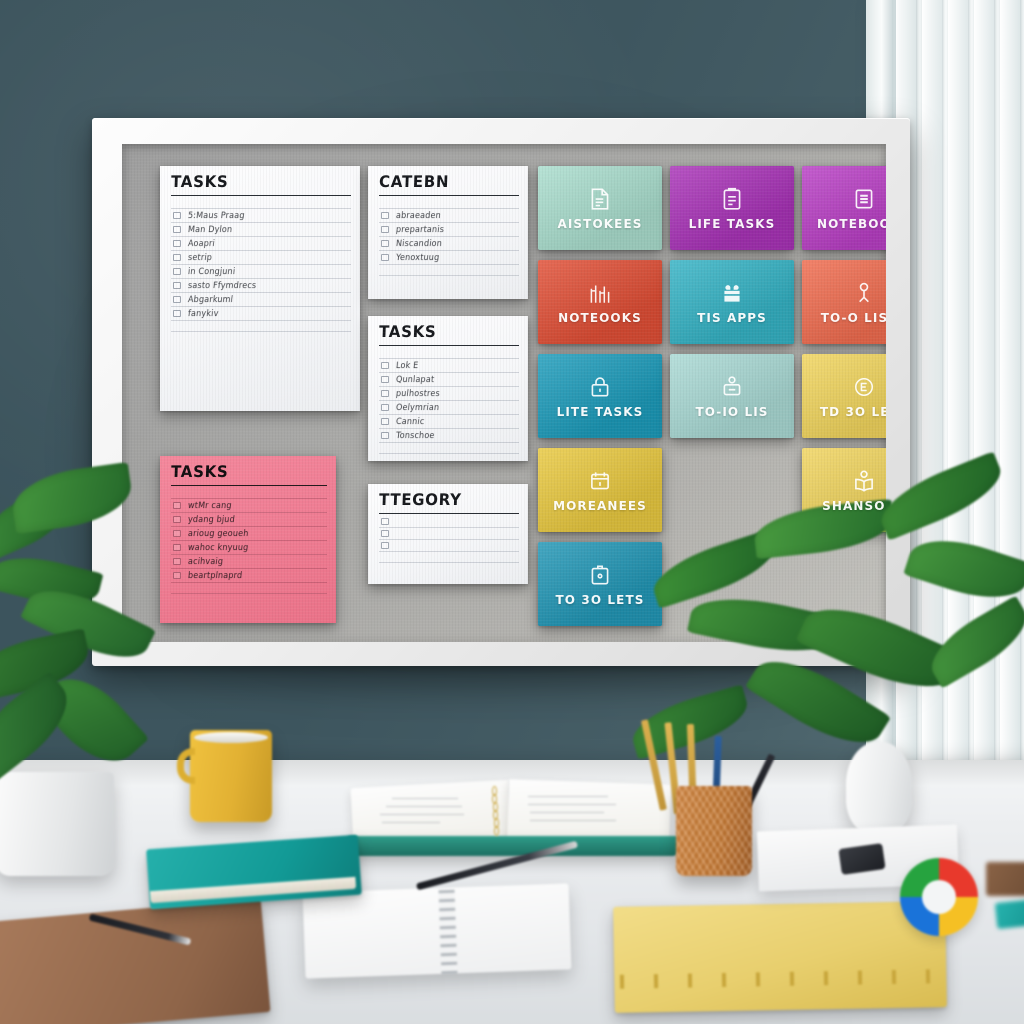 The width and height of the screenshot is (1024, 1024). What do you see at coordinates (714, 831) in the screenshot?
I see `pencil-cup` at bounding box center [714, 831].